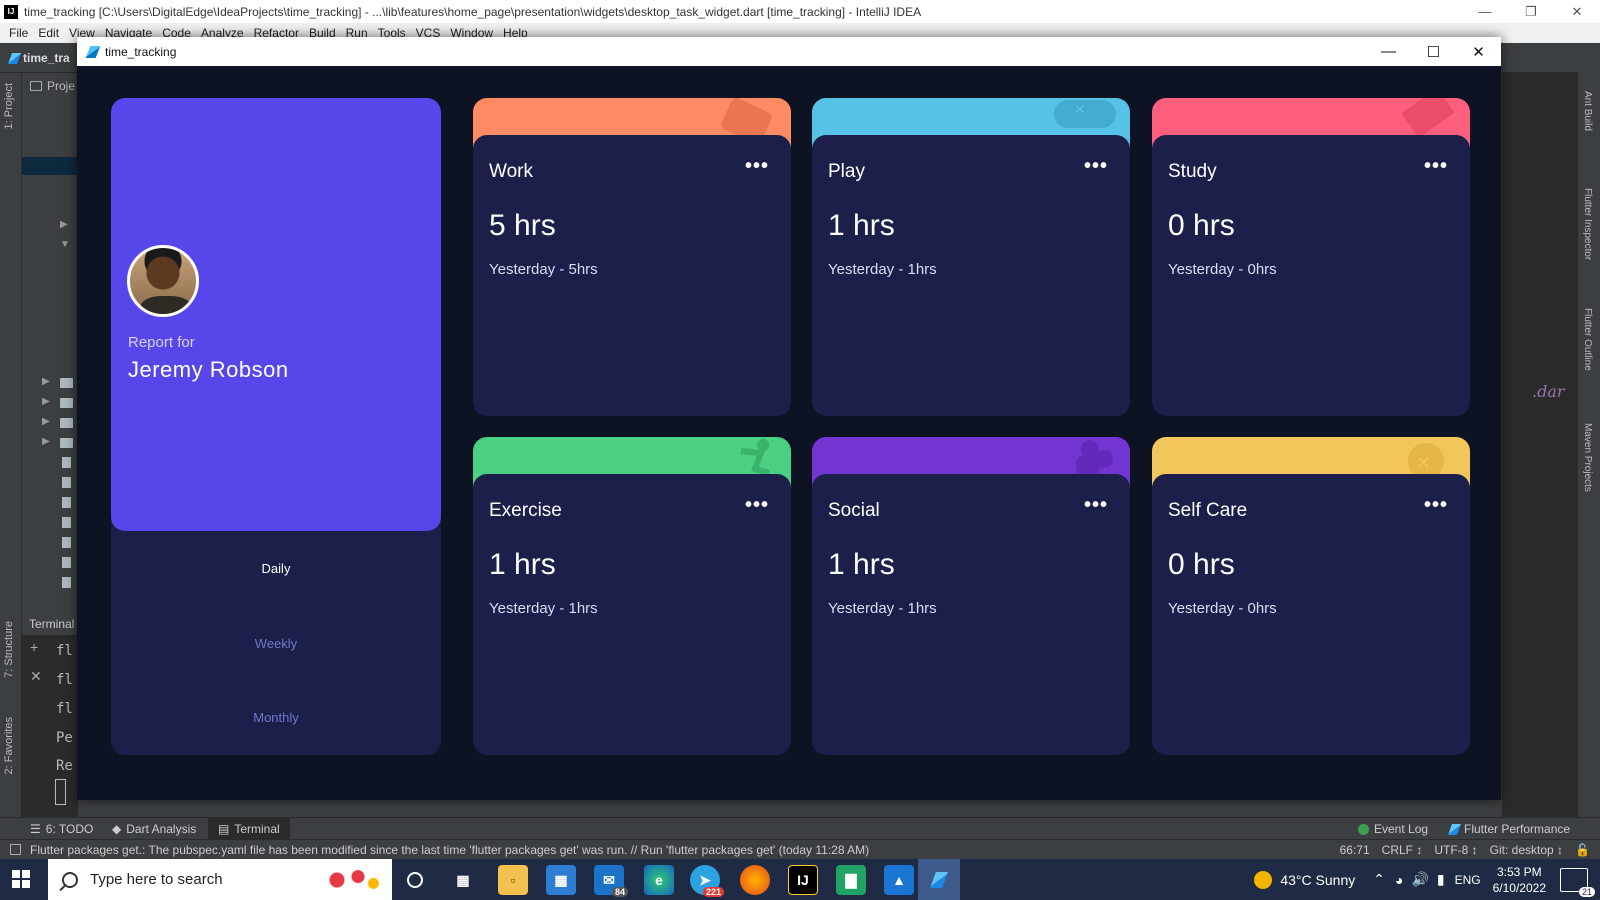 This screenshot has width=1600, height=900. I want to click on clock: 3:53 PM 6/10/2022, so click(1519, 880).